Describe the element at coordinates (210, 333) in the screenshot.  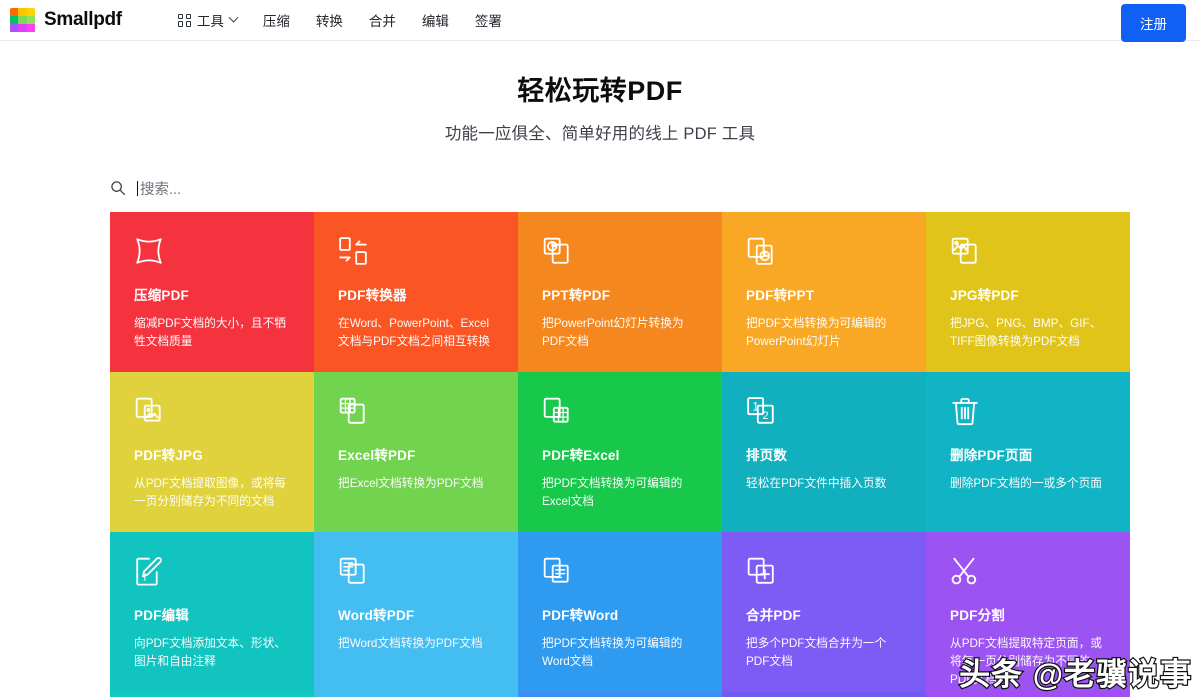
I see `tool-description: 缩减PDF文档的大小，且不牺牲文档质量` at that location.